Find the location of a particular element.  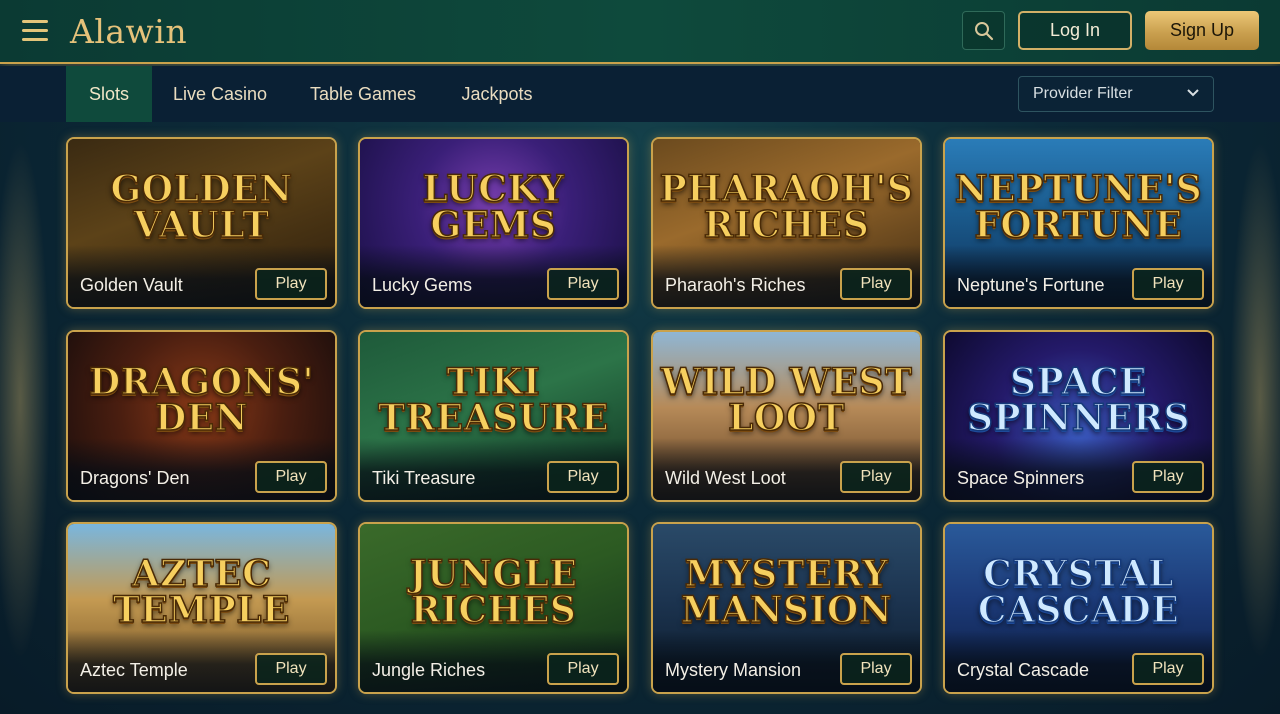

tab-live-casino: Live Casino is located at coordinates (220, 94).